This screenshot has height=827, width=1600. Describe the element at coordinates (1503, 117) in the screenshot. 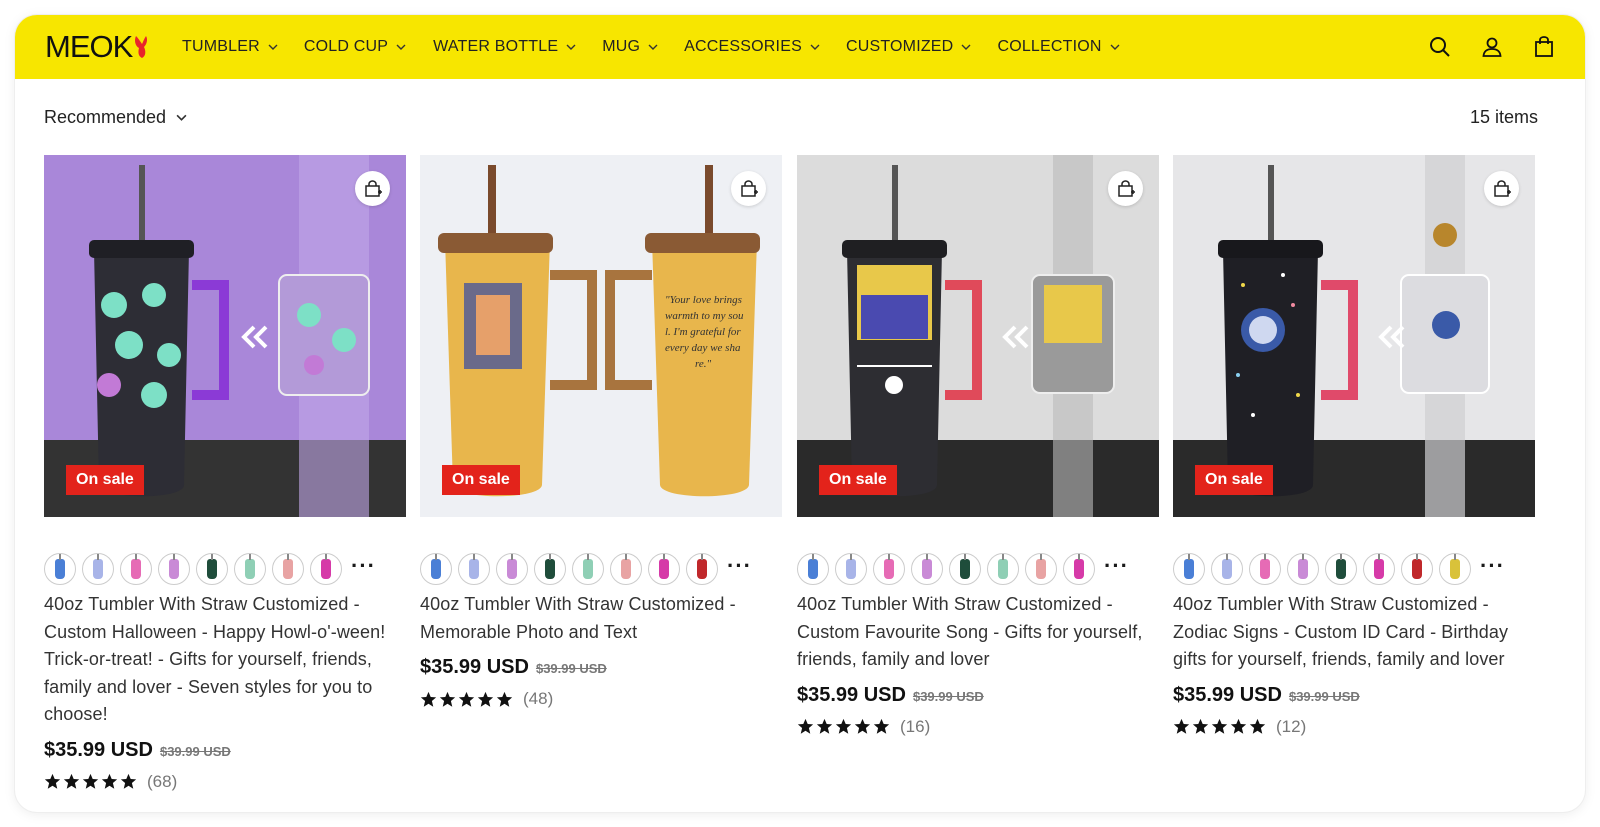

I see `item-count: 15 items` at that location.